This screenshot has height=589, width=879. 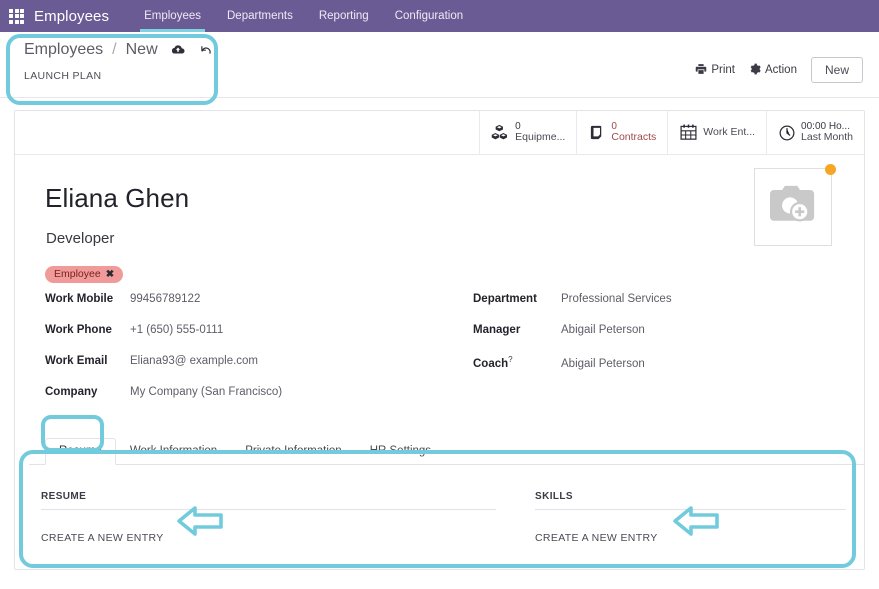 I want to click on stat-button-hours-text: 00:00 Ho... Last Month, so click(x=827, y=132).